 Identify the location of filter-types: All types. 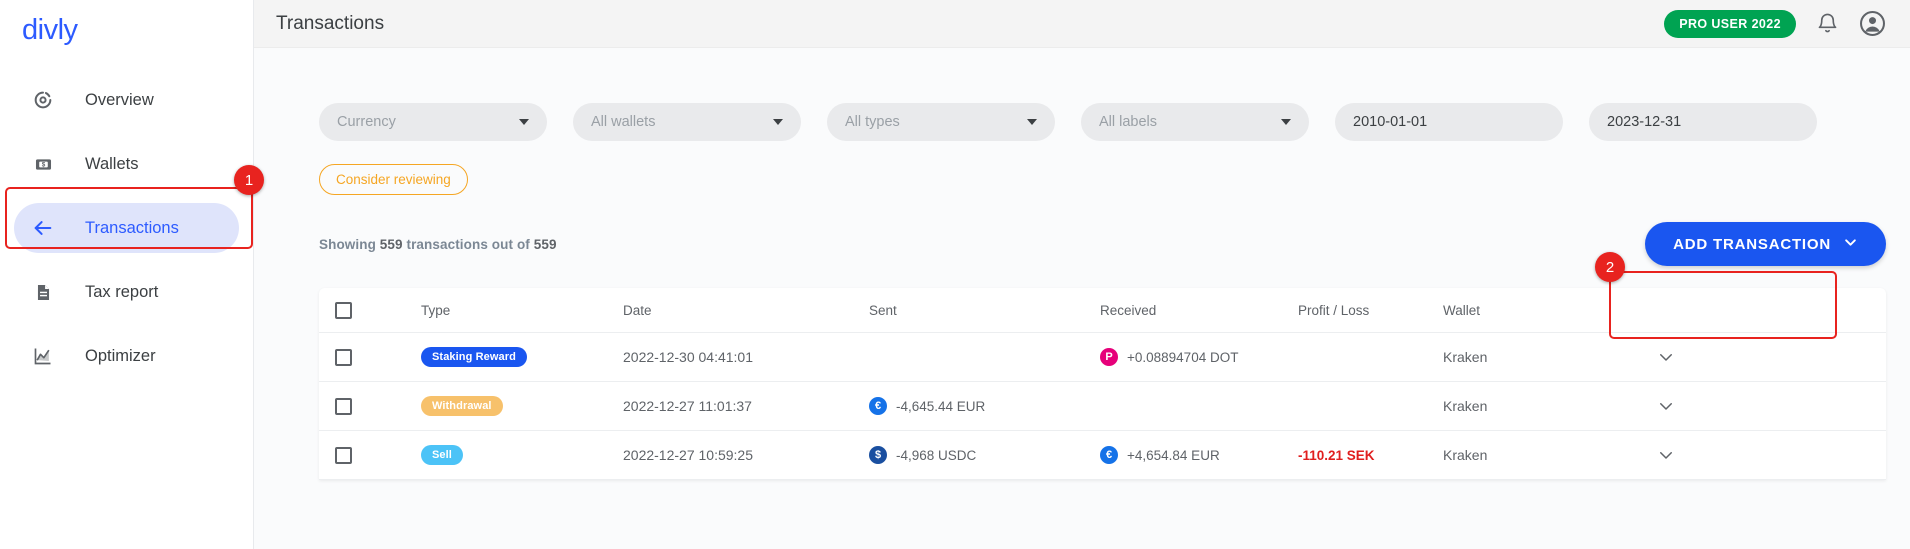
(941, 122).